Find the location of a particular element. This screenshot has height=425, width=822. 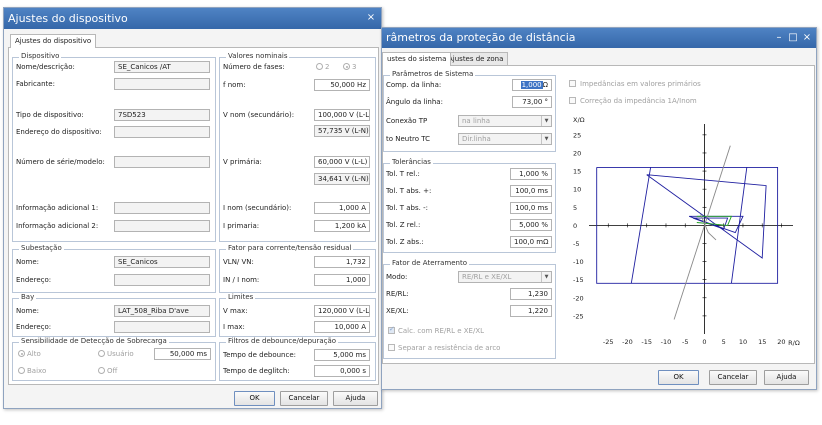

vnom-ln-field: 57,735 V (L-N) is located at coordinates (342, 131).